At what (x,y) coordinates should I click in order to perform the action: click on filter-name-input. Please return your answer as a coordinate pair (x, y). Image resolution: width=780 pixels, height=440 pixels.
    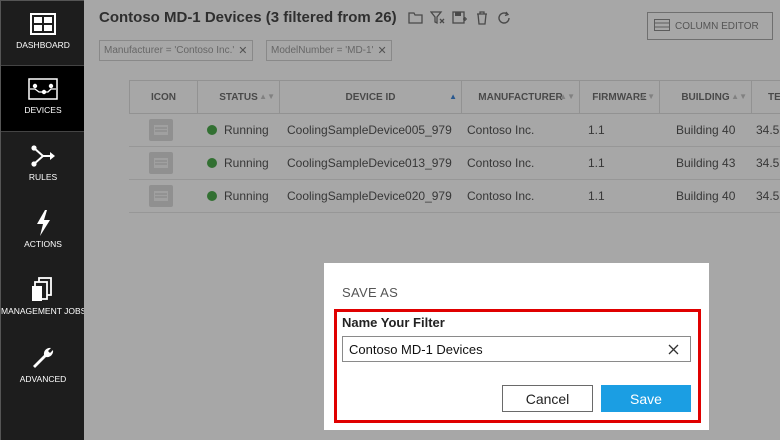
    Looking at the image, I should click on (516, 349).